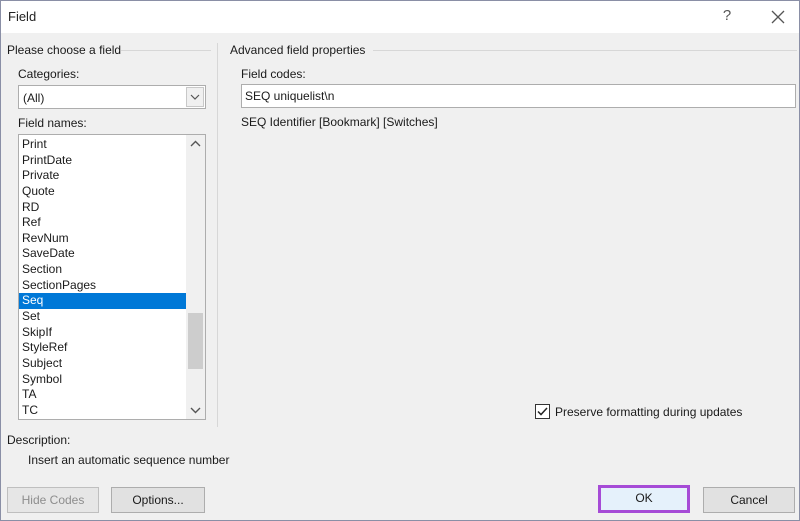 Image resolution: width=800 pixels, height=521 pixels. I want to click on close-button, so click(778, 17).